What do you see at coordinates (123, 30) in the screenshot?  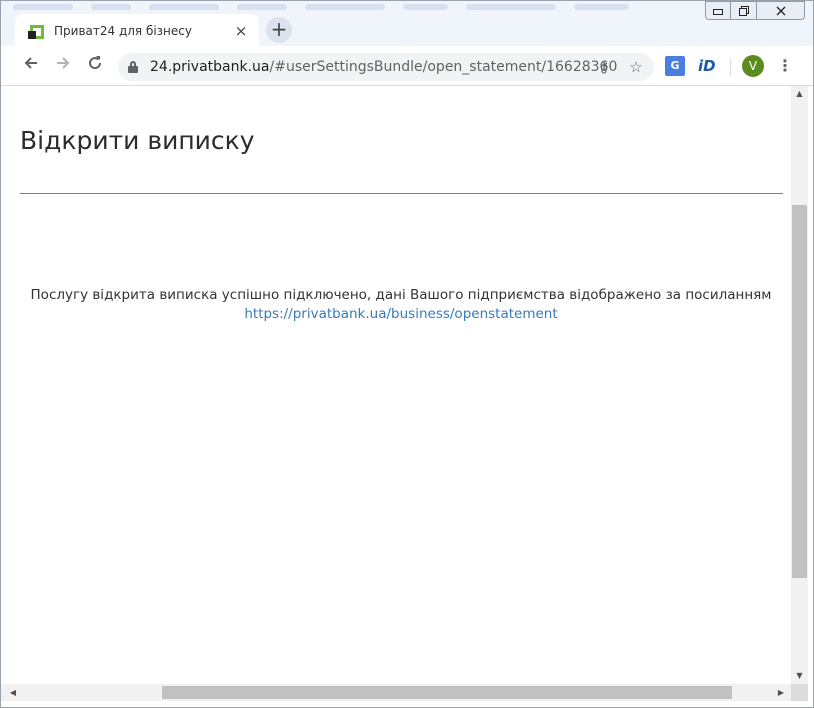 I see `tab-title: Приват24 для бізнесу` at bounding box center [123, 30].